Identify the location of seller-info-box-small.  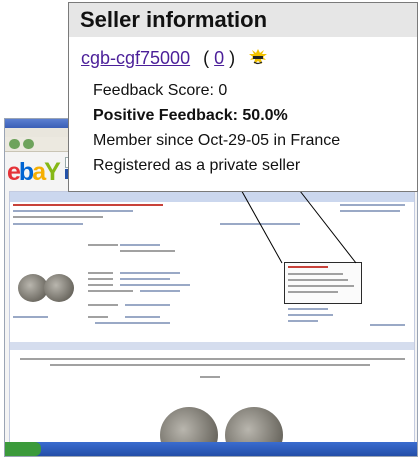
(323, 283).